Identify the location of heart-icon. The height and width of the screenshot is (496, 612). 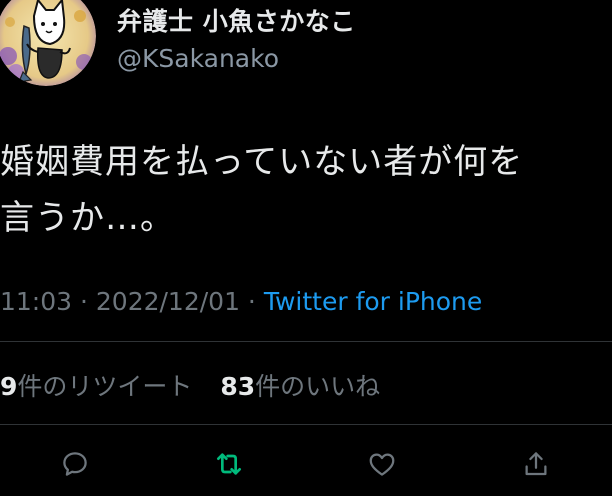
(382, 464).